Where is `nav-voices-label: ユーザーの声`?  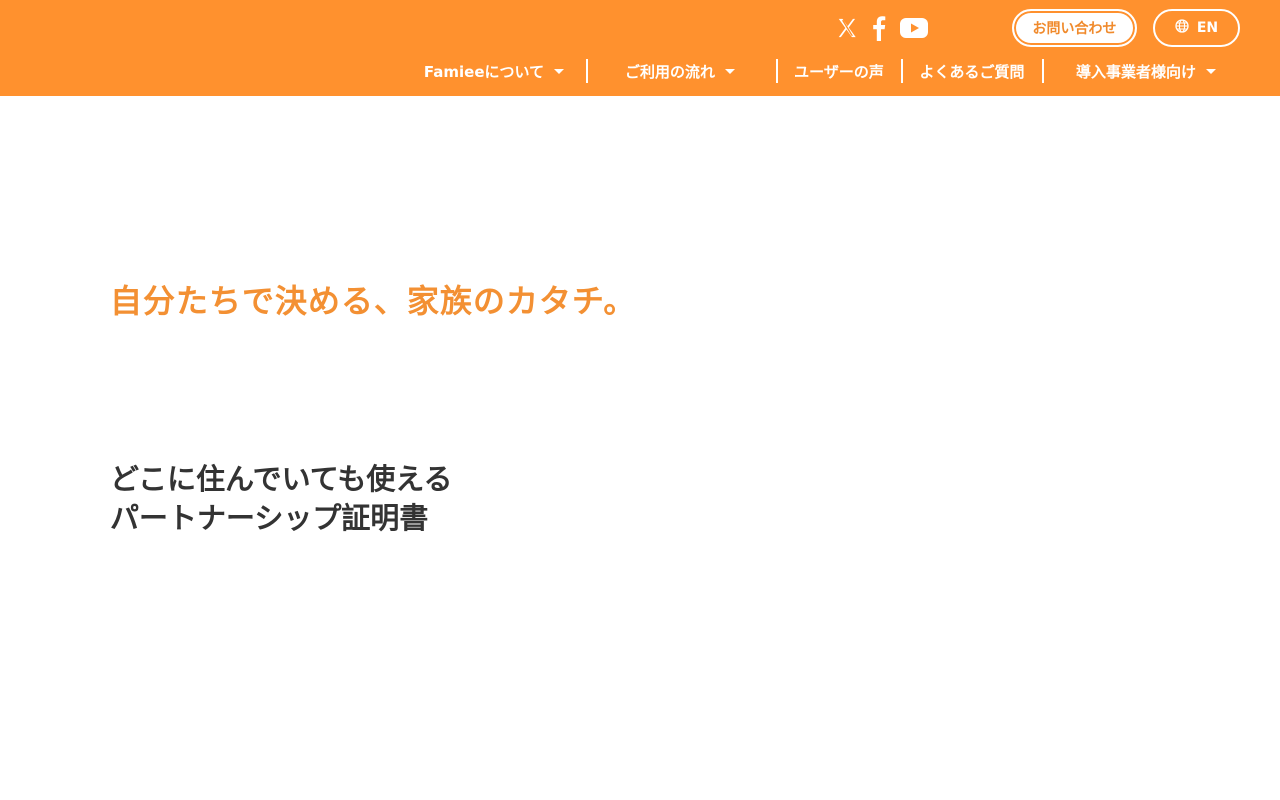 nav-voices-label: ユーザーの声 is located at coordinates (839, 71).